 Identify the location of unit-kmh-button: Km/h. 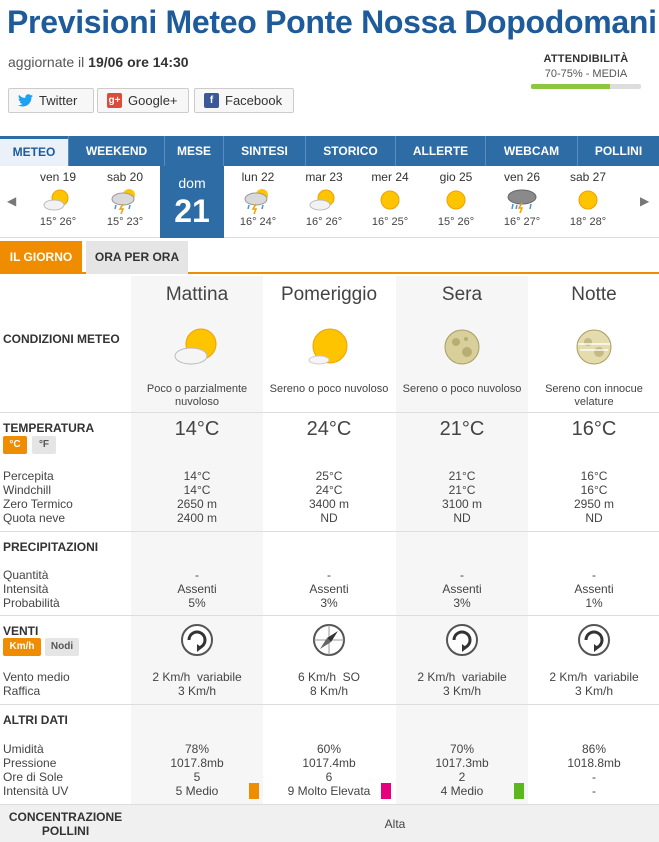
(22, 647).